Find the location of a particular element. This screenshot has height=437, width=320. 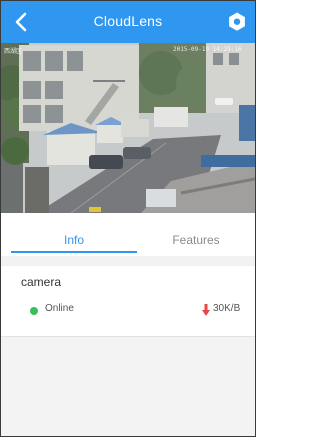

top-bar: CloudLens is located at coordinates (128, 22).